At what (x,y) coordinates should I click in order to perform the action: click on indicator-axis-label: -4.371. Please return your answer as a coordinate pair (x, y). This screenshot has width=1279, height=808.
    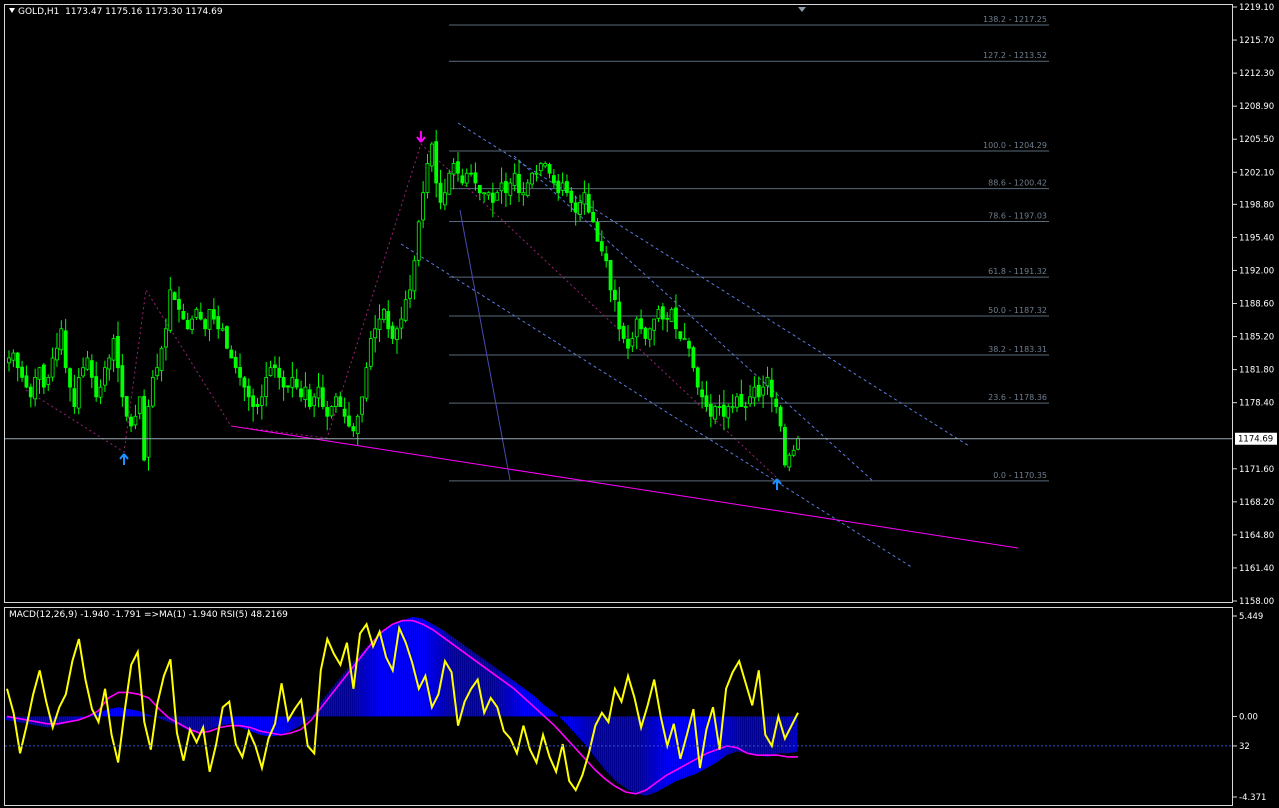
    Looking at the image, I should click on (1252, 798).